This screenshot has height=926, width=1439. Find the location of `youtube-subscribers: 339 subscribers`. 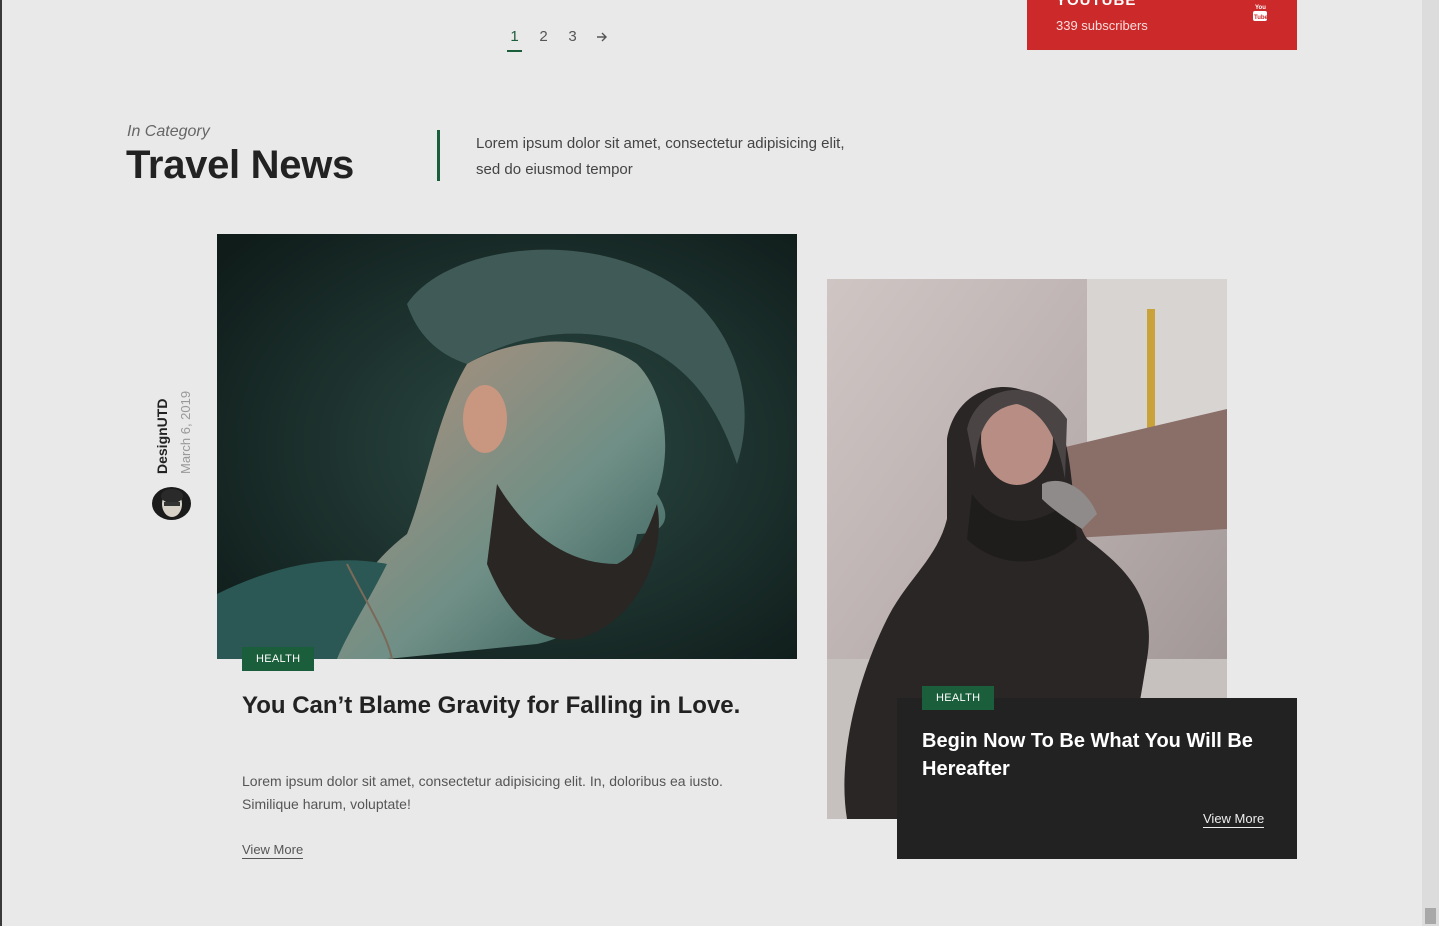

youtube-subscribers: 339 subscribers is located at coordinates (1102, 25).